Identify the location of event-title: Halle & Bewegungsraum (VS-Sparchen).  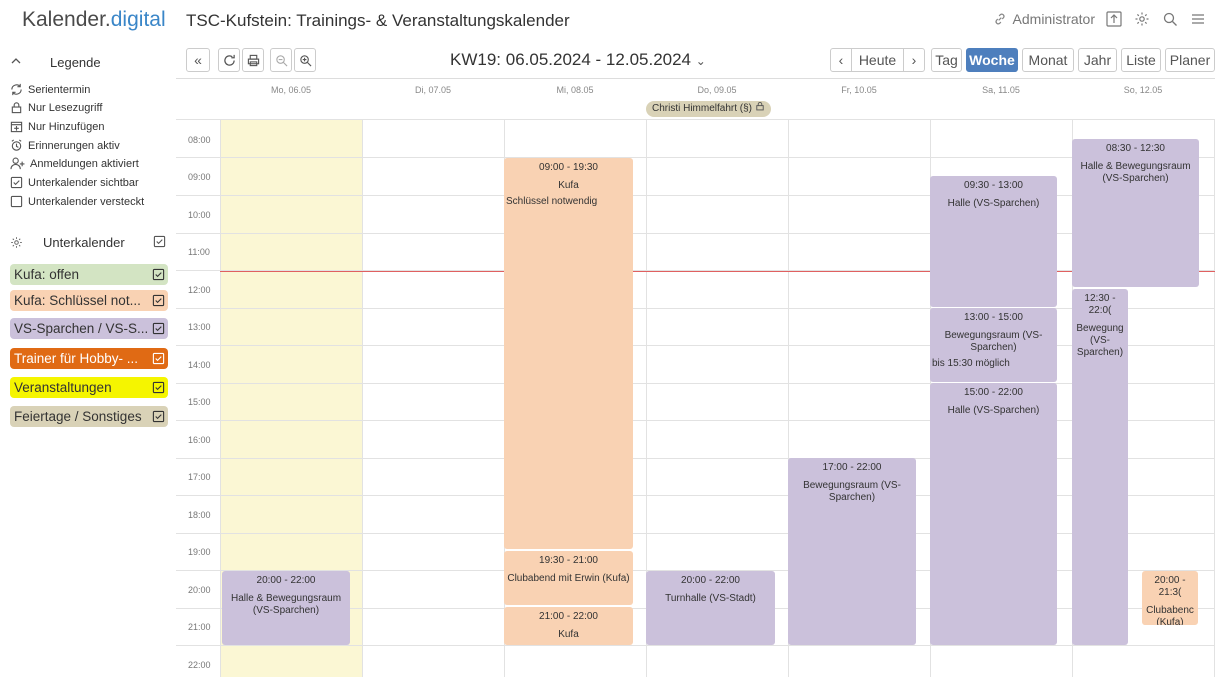
(286, 604).